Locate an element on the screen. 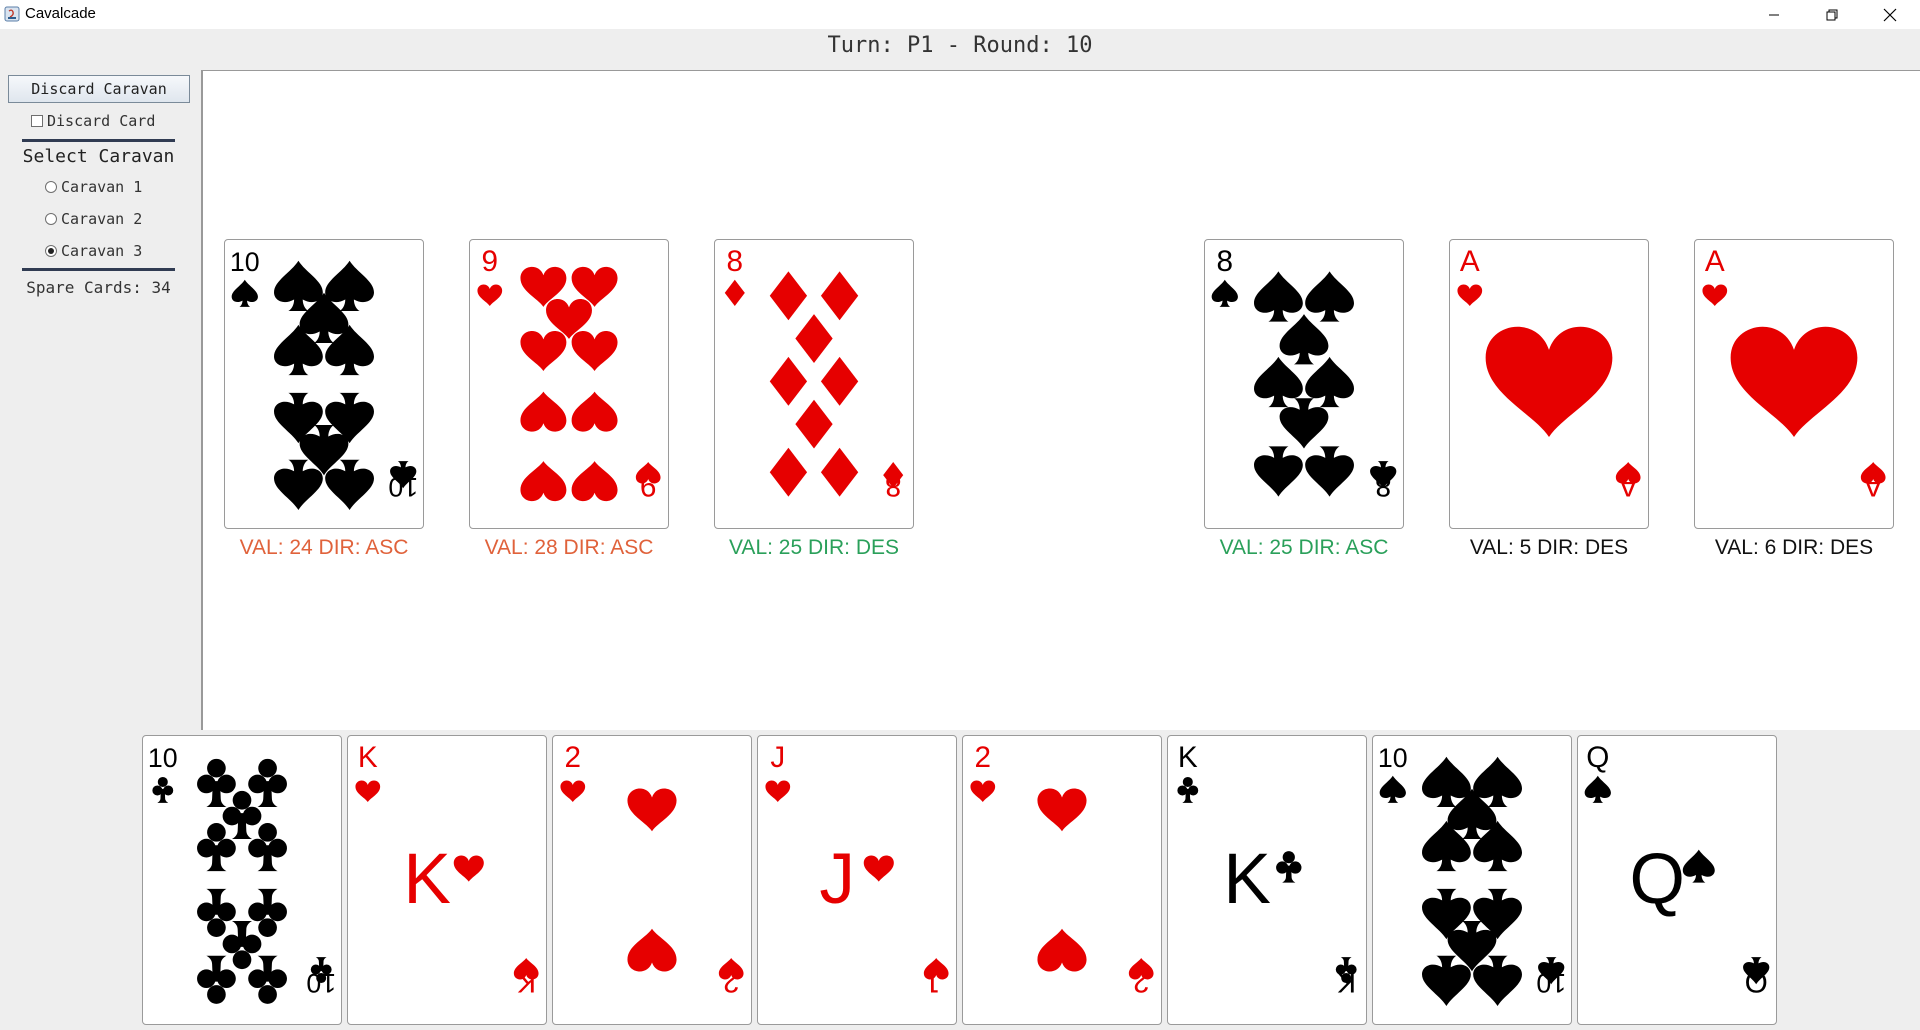 This screenshot has width=1920, height=1030. caravan-value-label: VAL: 25 DIR: ASC is located at coordinates (1304, 547).